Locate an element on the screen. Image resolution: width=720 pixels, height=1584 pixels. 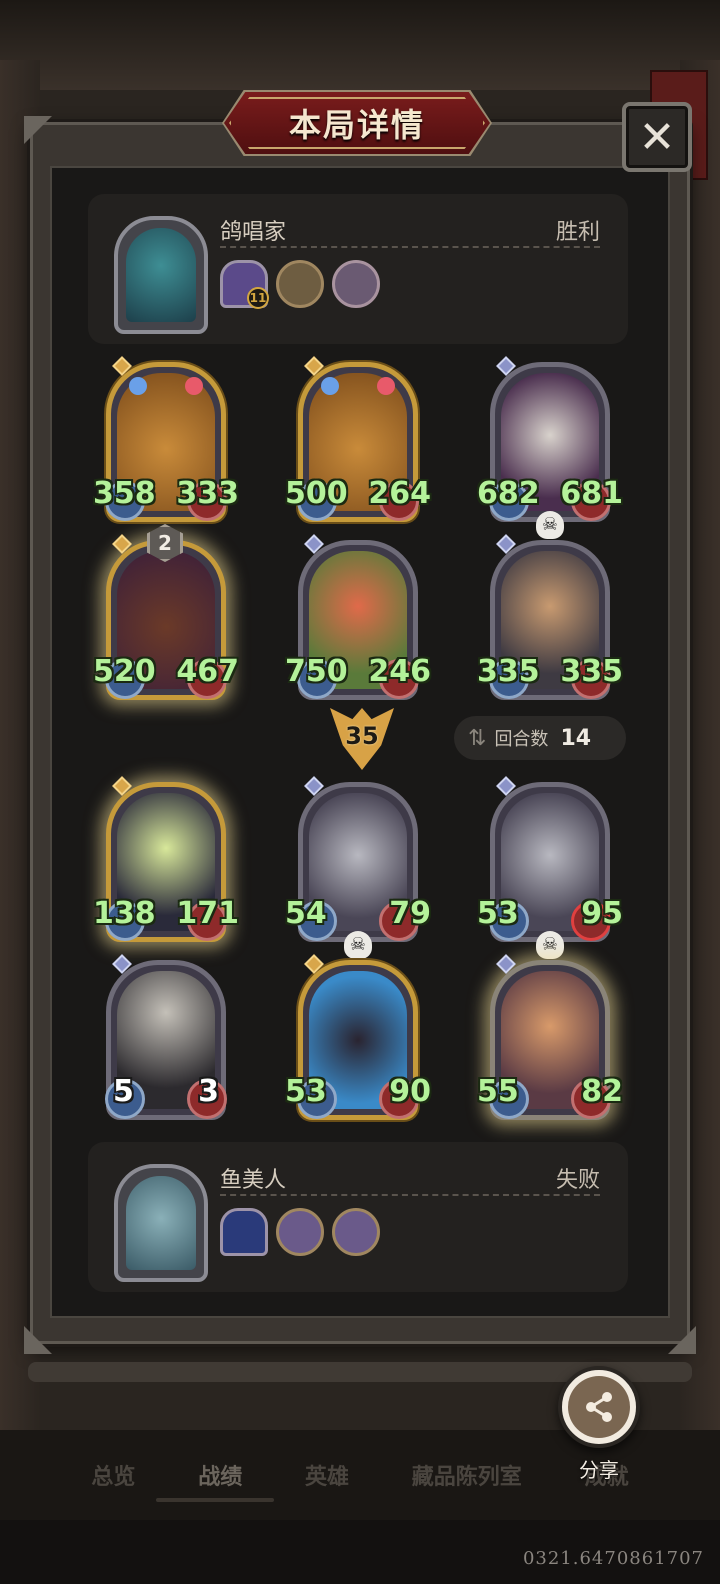
minion-card: 53 95 ☠ is located at coordinates (550, 867).